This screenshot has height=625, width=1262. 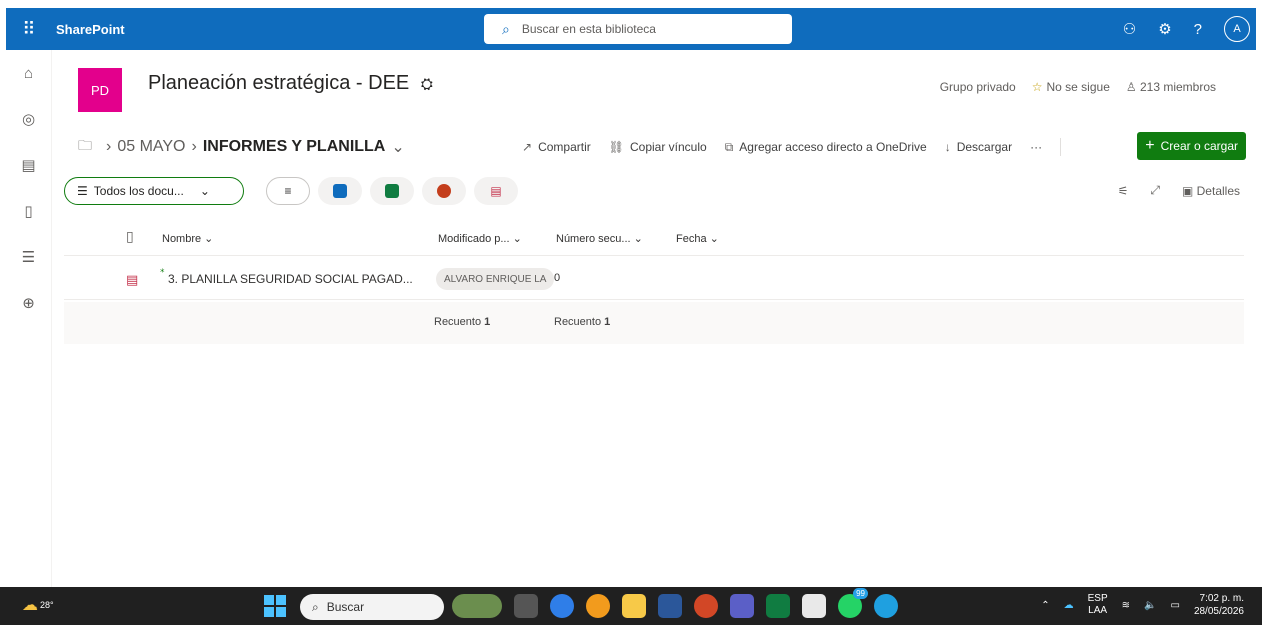 I want to click on gear-icon: ⚙, so click(x=1164, y=29).